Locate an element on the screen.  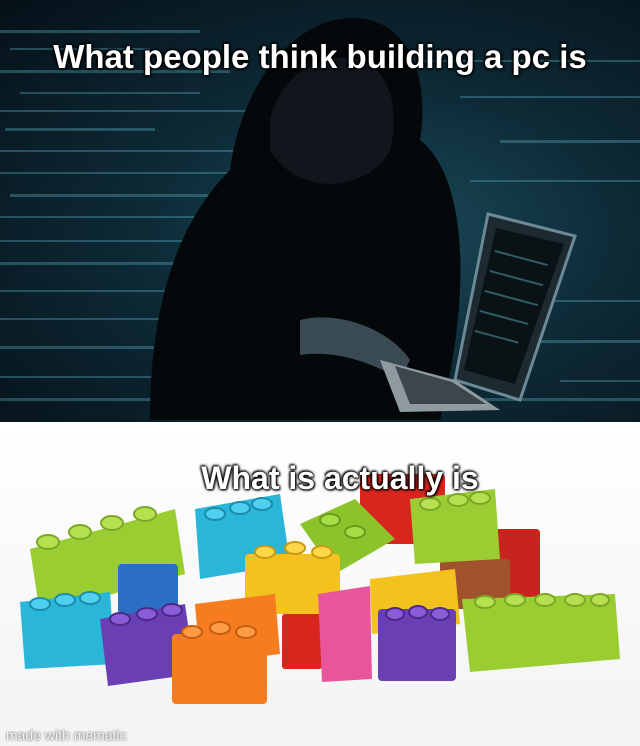
mematic-watermark: made with mematic is located at coordinates (66, 735).